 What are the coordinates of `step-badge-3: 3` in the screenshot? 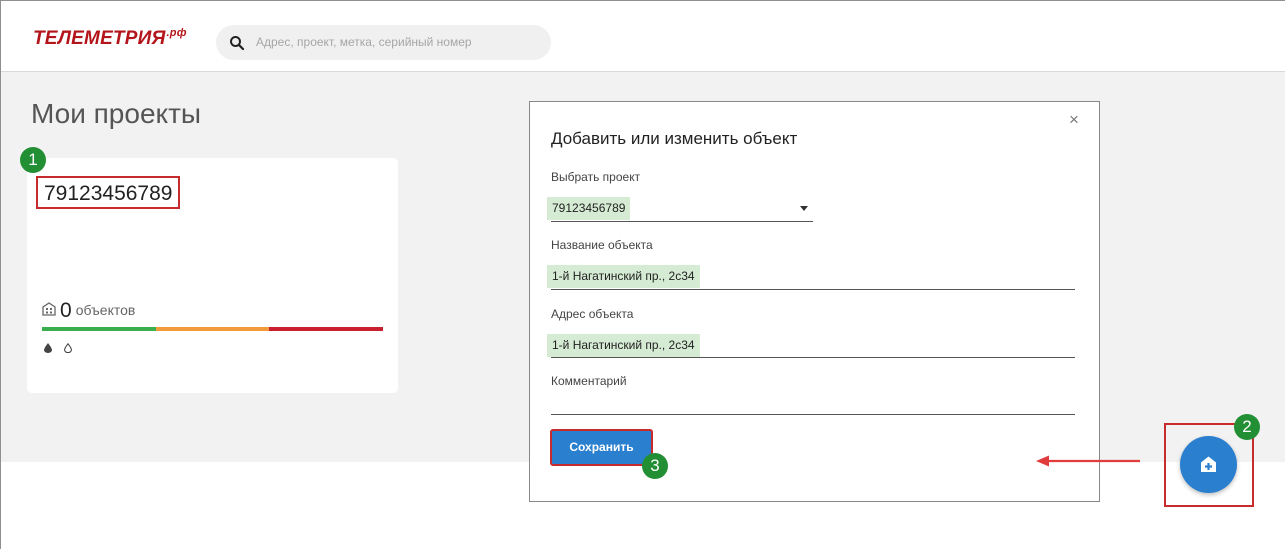 It's located at (655, 466).